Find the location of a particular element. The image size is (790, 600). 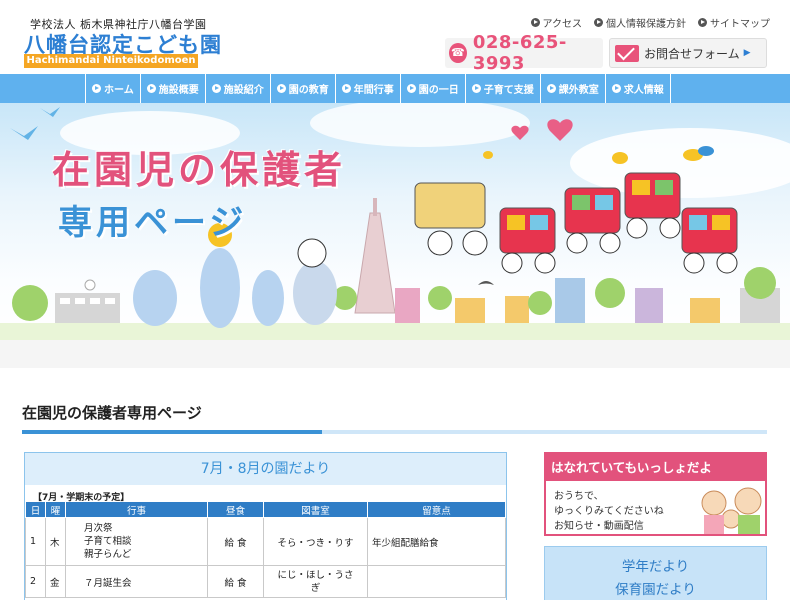

link-access: アクセス is located at coordinates (556, 22).